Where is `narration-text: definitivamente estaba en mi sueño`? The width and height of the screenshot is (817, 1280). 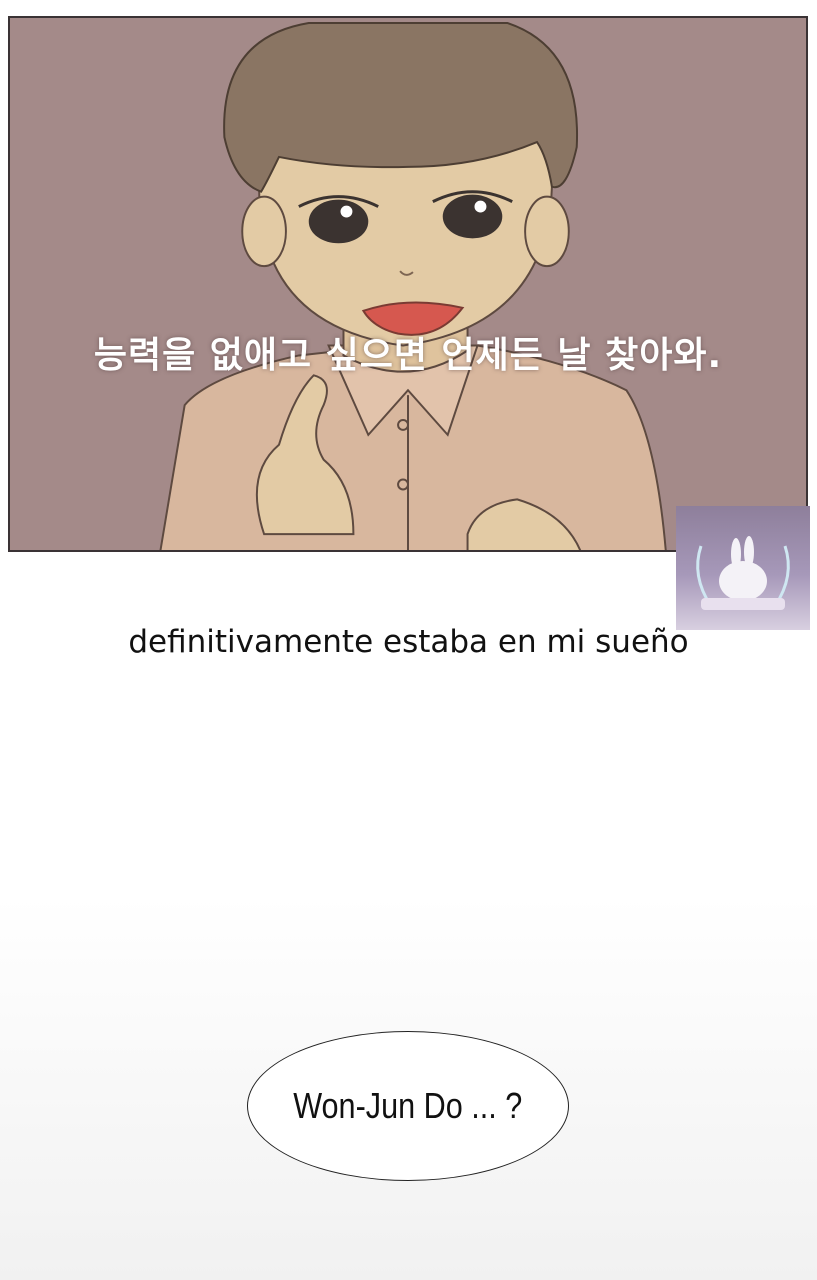
narration-text: definitivamente estaba en mi sueño is located at coordinates (408, 642).